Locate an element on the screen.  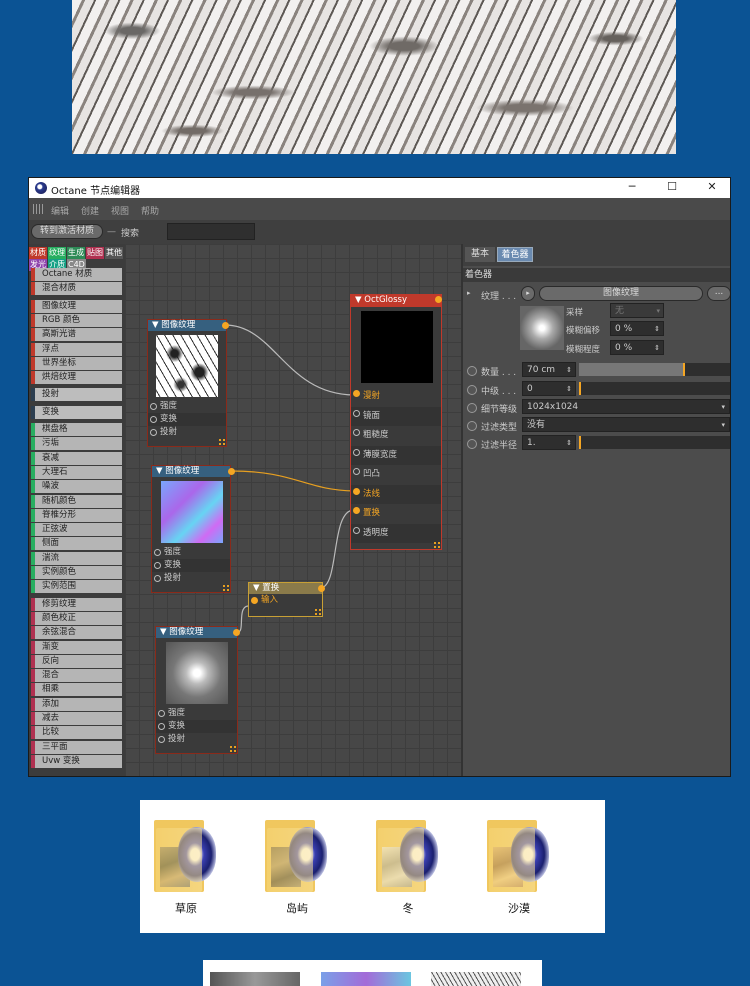
texture-shader-button: 图像纹理 is located at coordinates (621, 293).